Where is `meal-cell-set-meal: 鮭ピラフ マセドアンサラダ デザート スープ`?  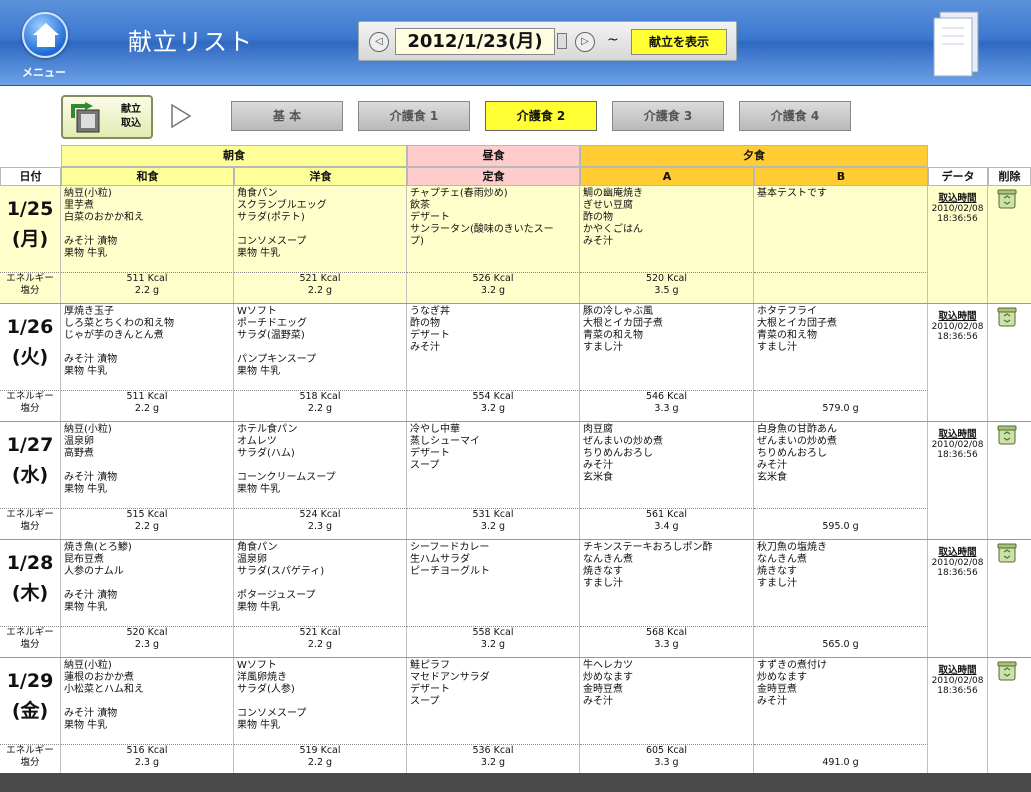 meal-cell-set-meal: 鮭ピラフ マセドアンサラダ デザート スープ is located at coordinates (493, 701).